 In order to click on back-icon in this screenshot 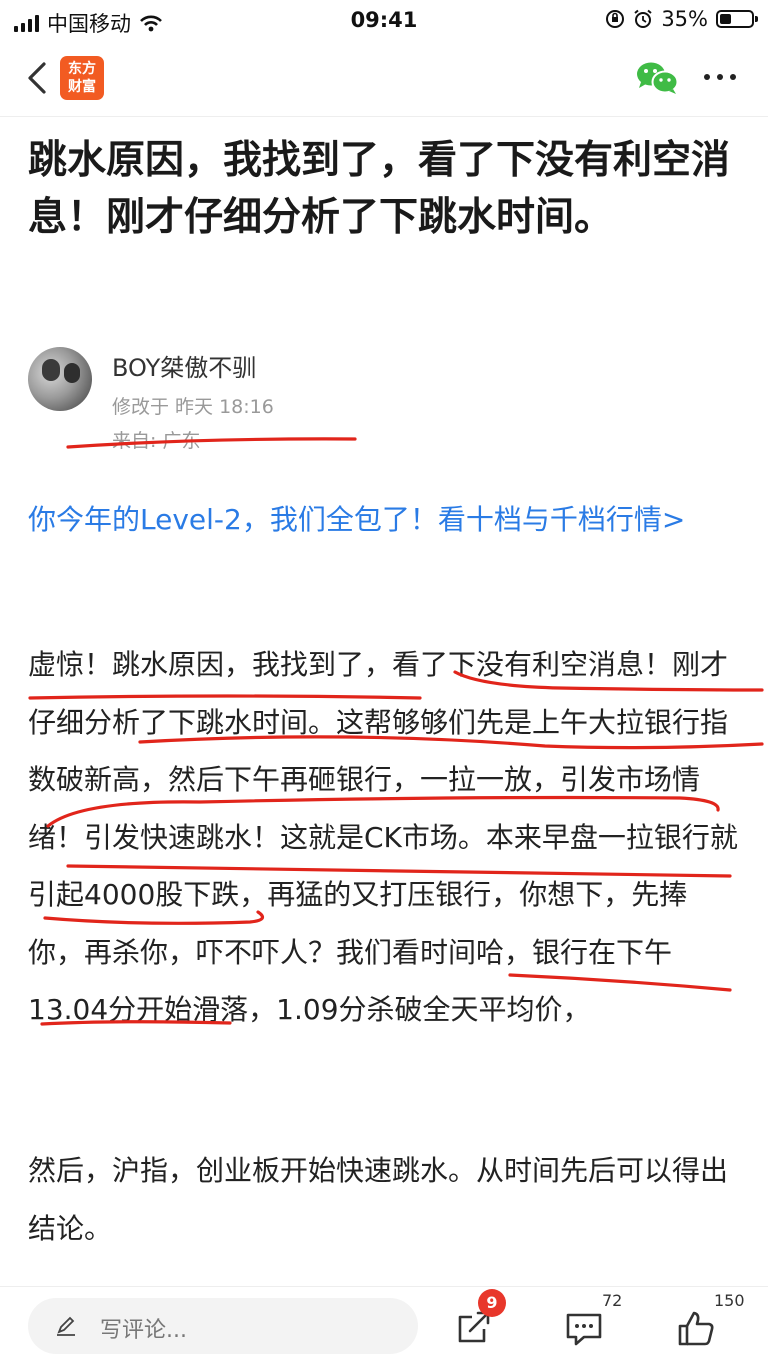, I will do `click(37, 78)`.